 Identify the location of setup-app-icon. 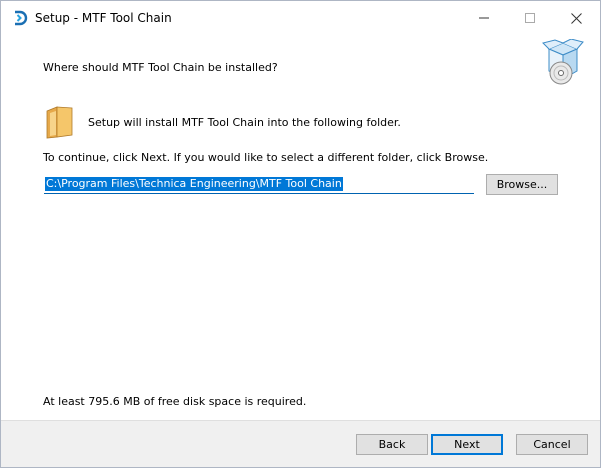
(20, 18).